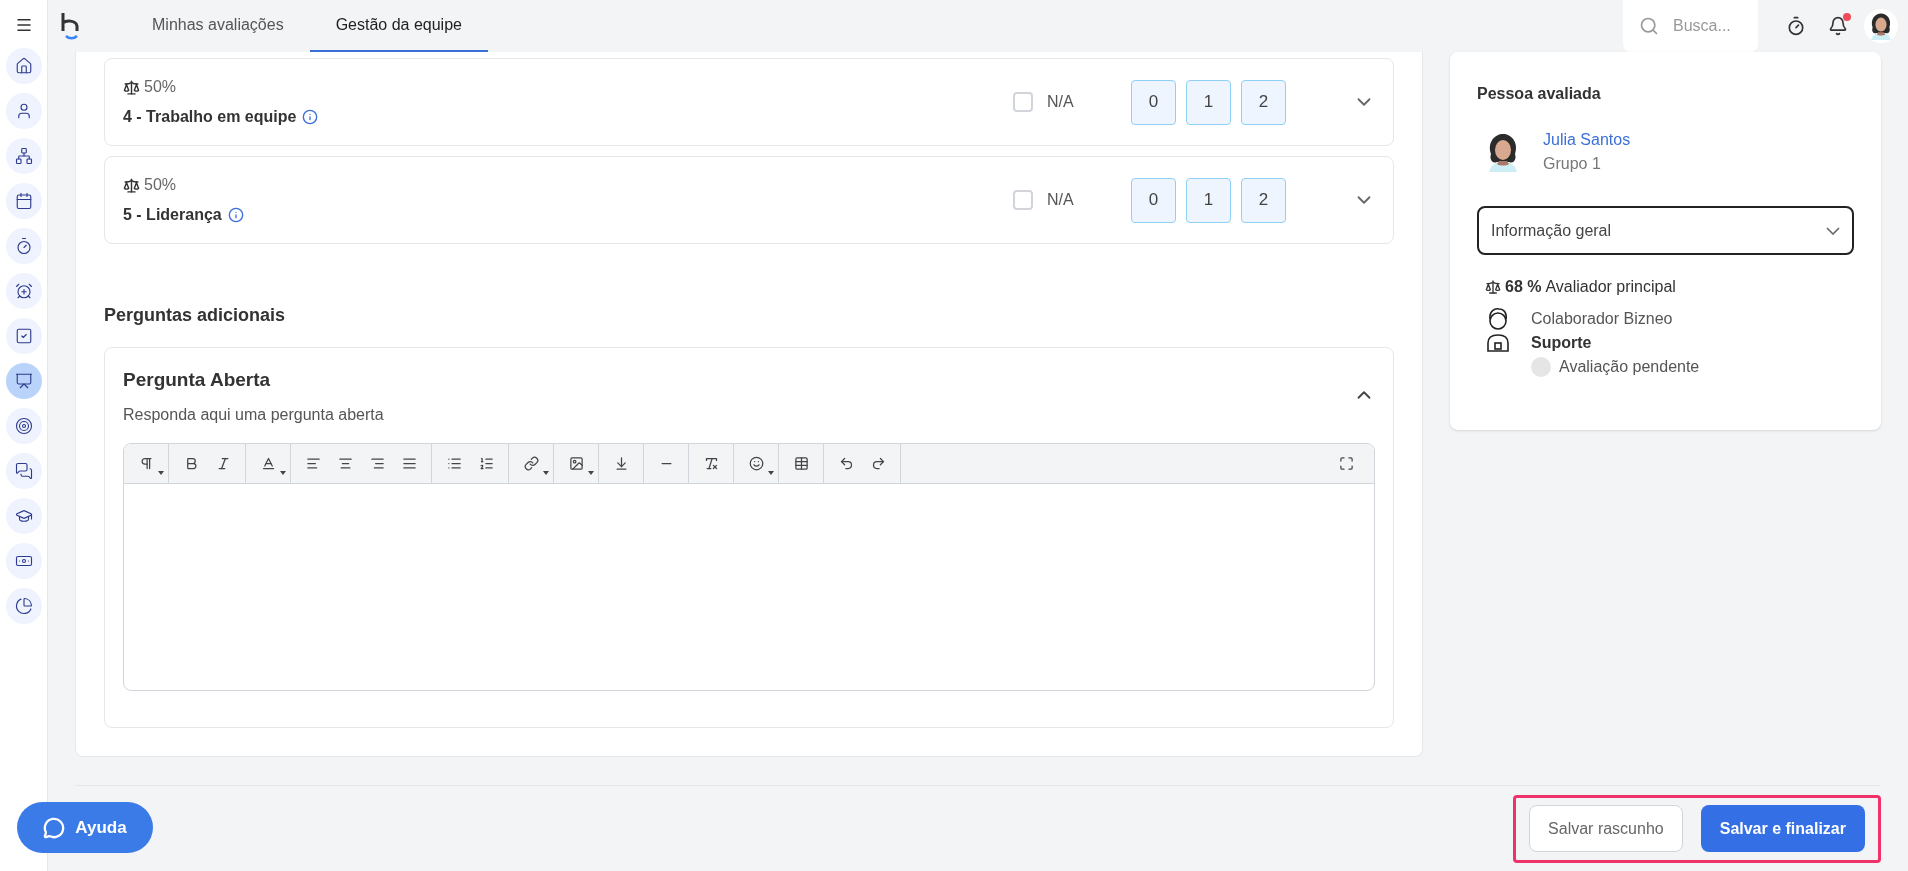 The height and width of the screenshot is (871, 1908). I want to click on chevron-icon, so click(1833, 230).